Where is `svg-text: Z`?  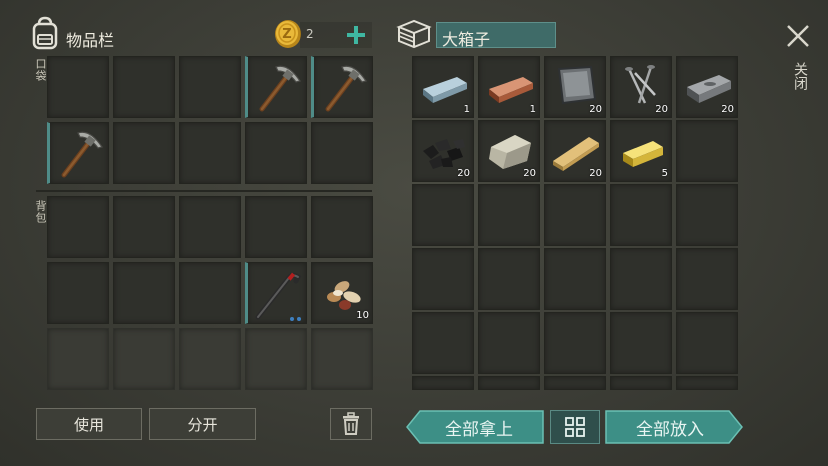
svg-text: Z is located at coordinates (286, 34).